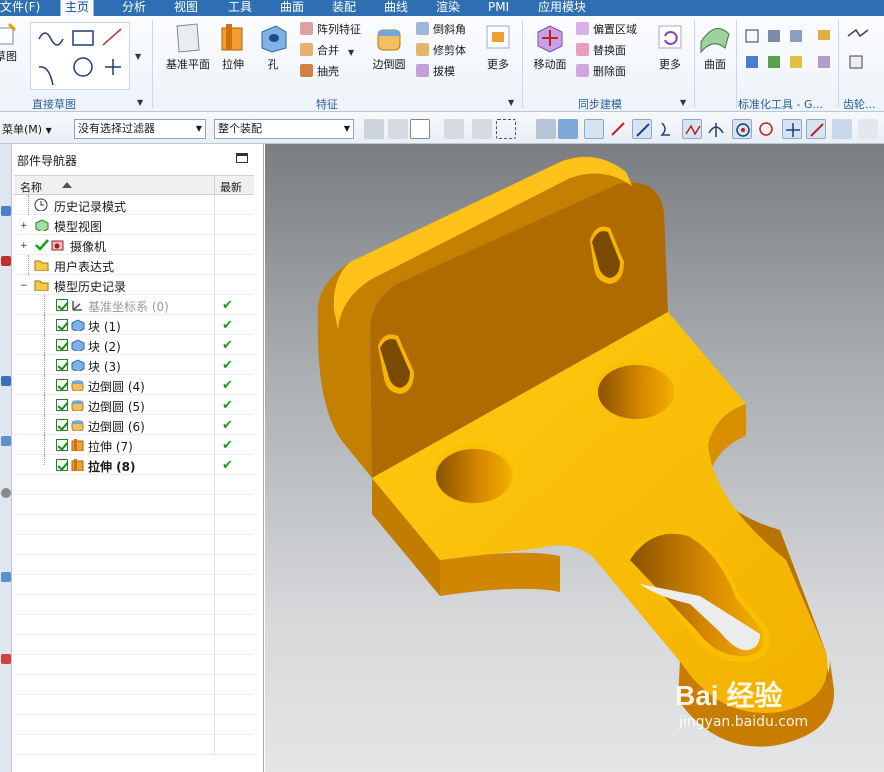  Describe the element at coordinates (188, 47) in the screenshot. I see `datum-plane-button: 基准平面` at that location.